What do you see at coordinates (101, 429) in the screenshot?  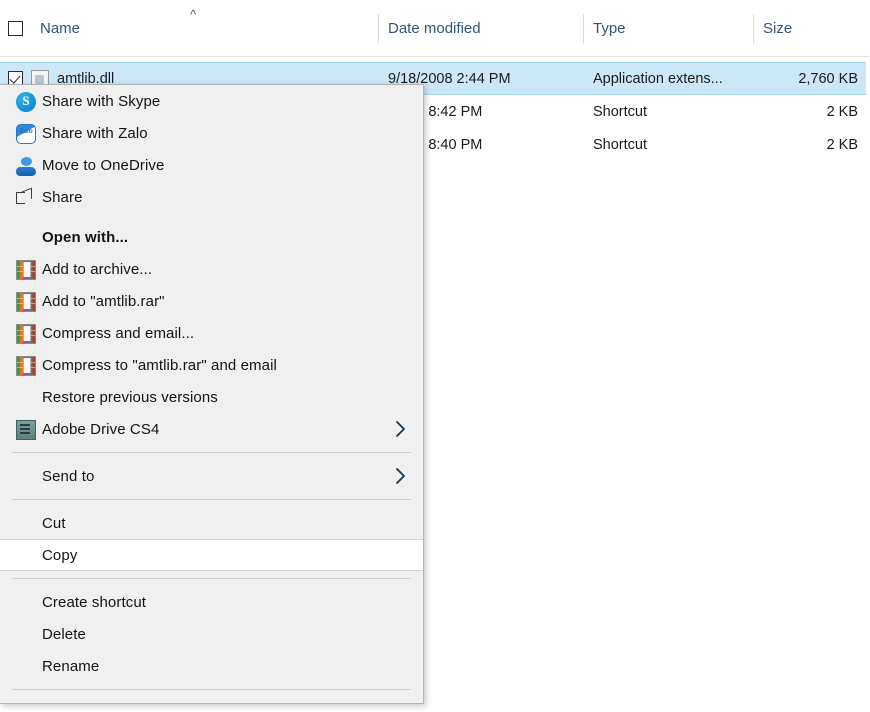 I see `menu-item-label: Adobe Drive CS4` at bounding box center [101, 429].